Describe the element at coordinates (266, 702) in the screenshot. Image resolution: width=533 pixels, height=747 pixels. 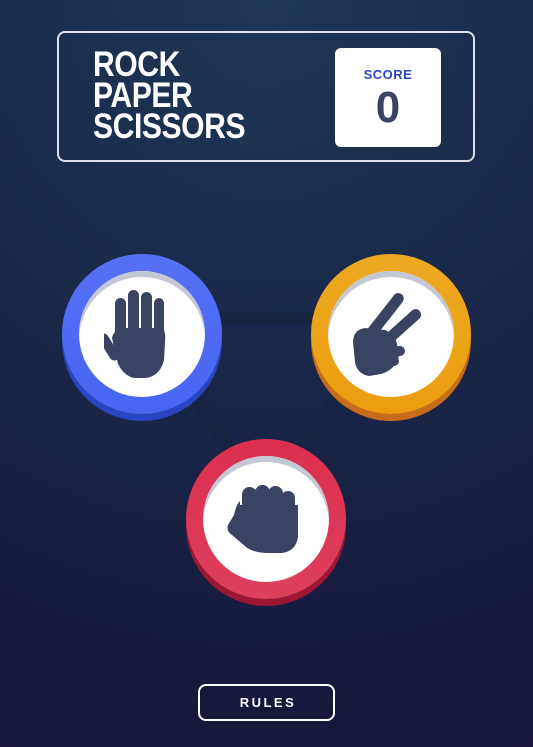
I see `rules-button: RULES` at that location.